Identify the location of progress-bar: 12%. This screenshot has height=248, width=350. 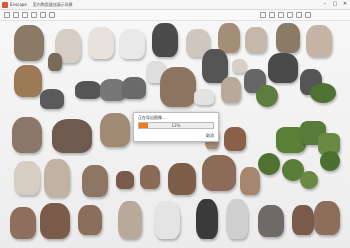
(176, 125).